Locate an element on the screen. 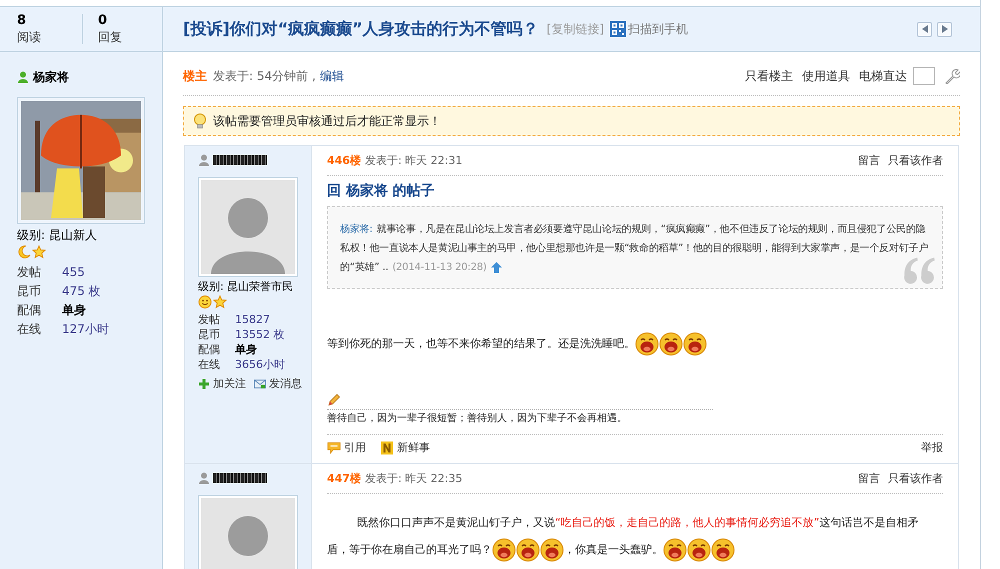  quote-text: 就事论事，凡是在昆山论坛上发言者必须要遵守昆山论坛的规则，“疯疯癫癫”，他不但违反了论坛的规则，而且侵犯了公民的隐 is located at coordinates (651, 229).